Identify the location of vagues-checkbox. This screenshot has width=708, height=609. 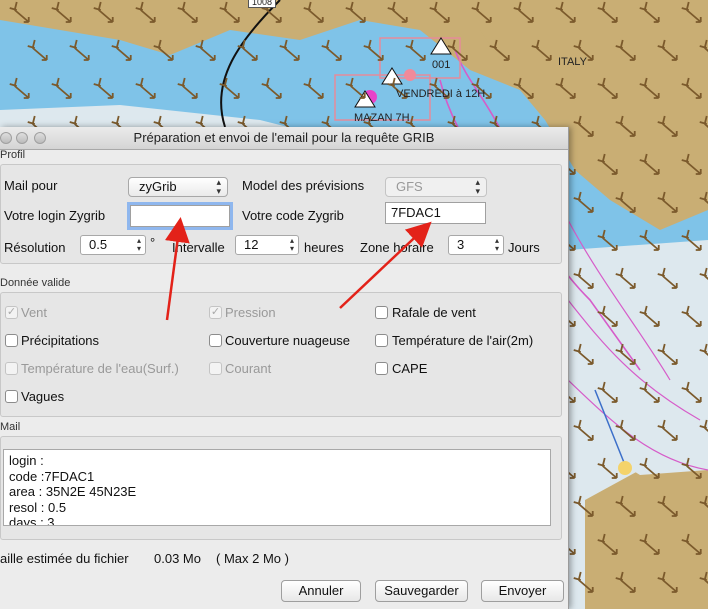
(11, 396).